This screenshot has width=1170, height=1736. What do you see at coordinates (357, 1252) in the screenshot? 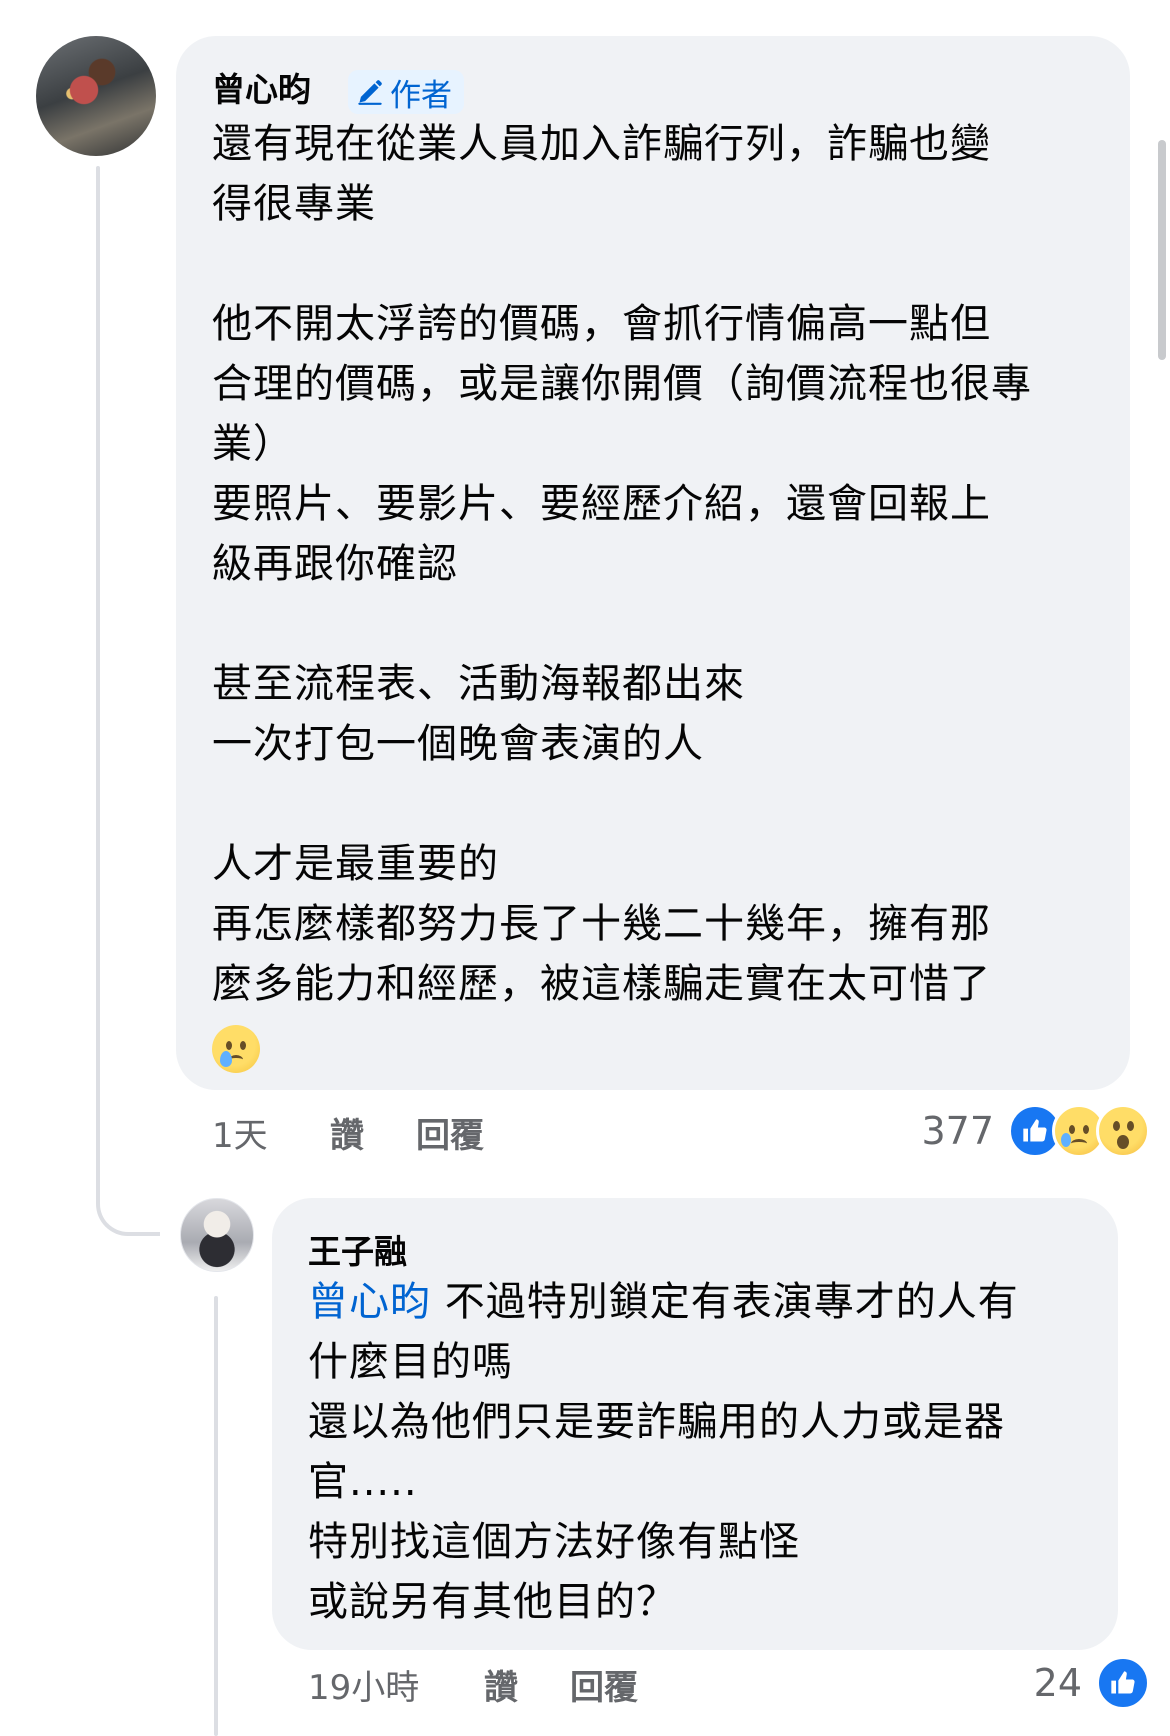
I see `reply-author: 王子融` at bounding box center [357, 1252].